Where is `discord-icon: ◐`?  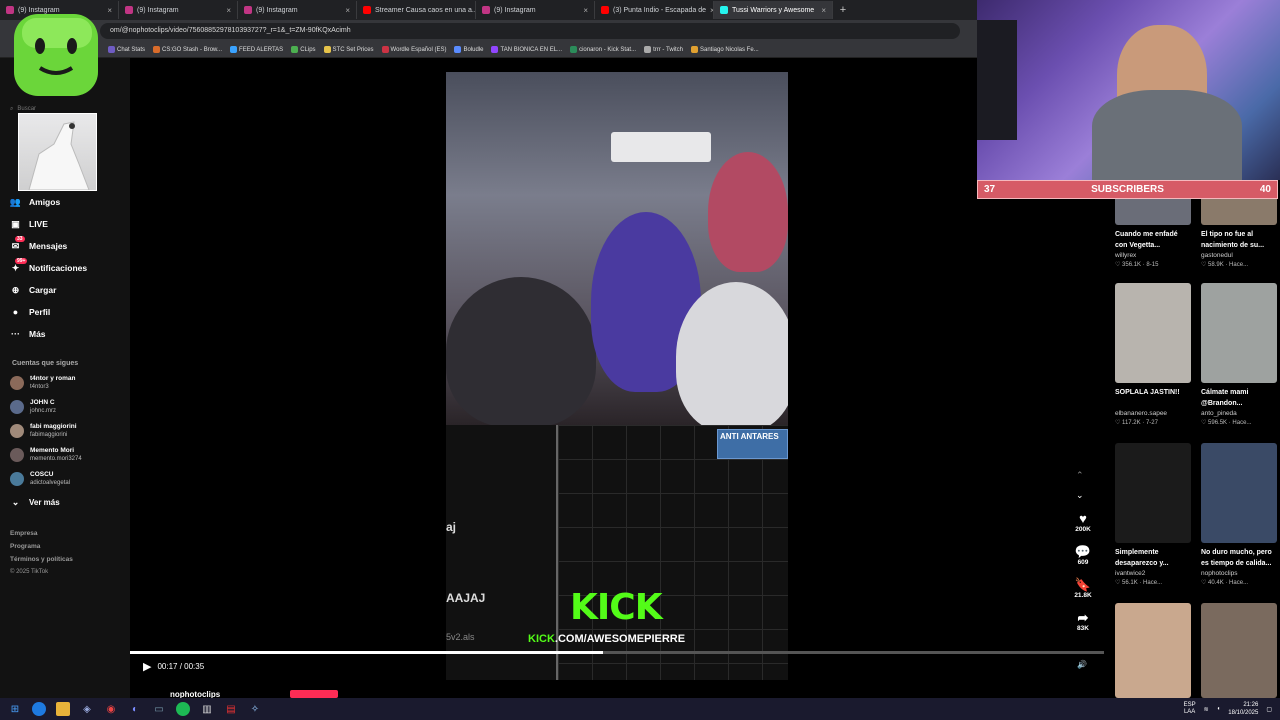 discord-icon: ◐ is located at coordinates (135, 709).